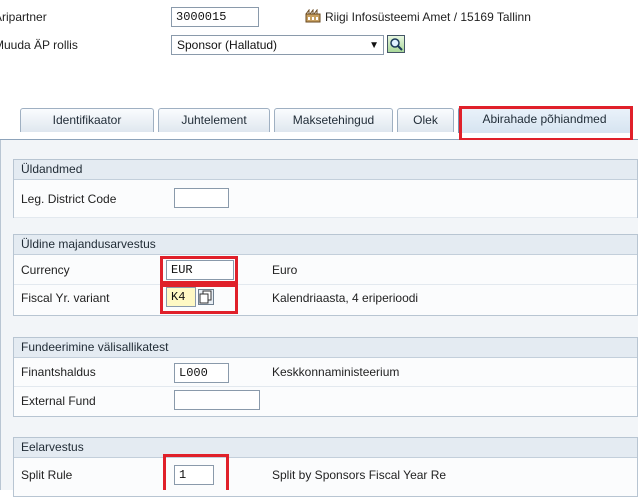 The height and width of the screenshot is (497, 638). I want to click on fin-label: Finantshaldus, so click(58, 372).